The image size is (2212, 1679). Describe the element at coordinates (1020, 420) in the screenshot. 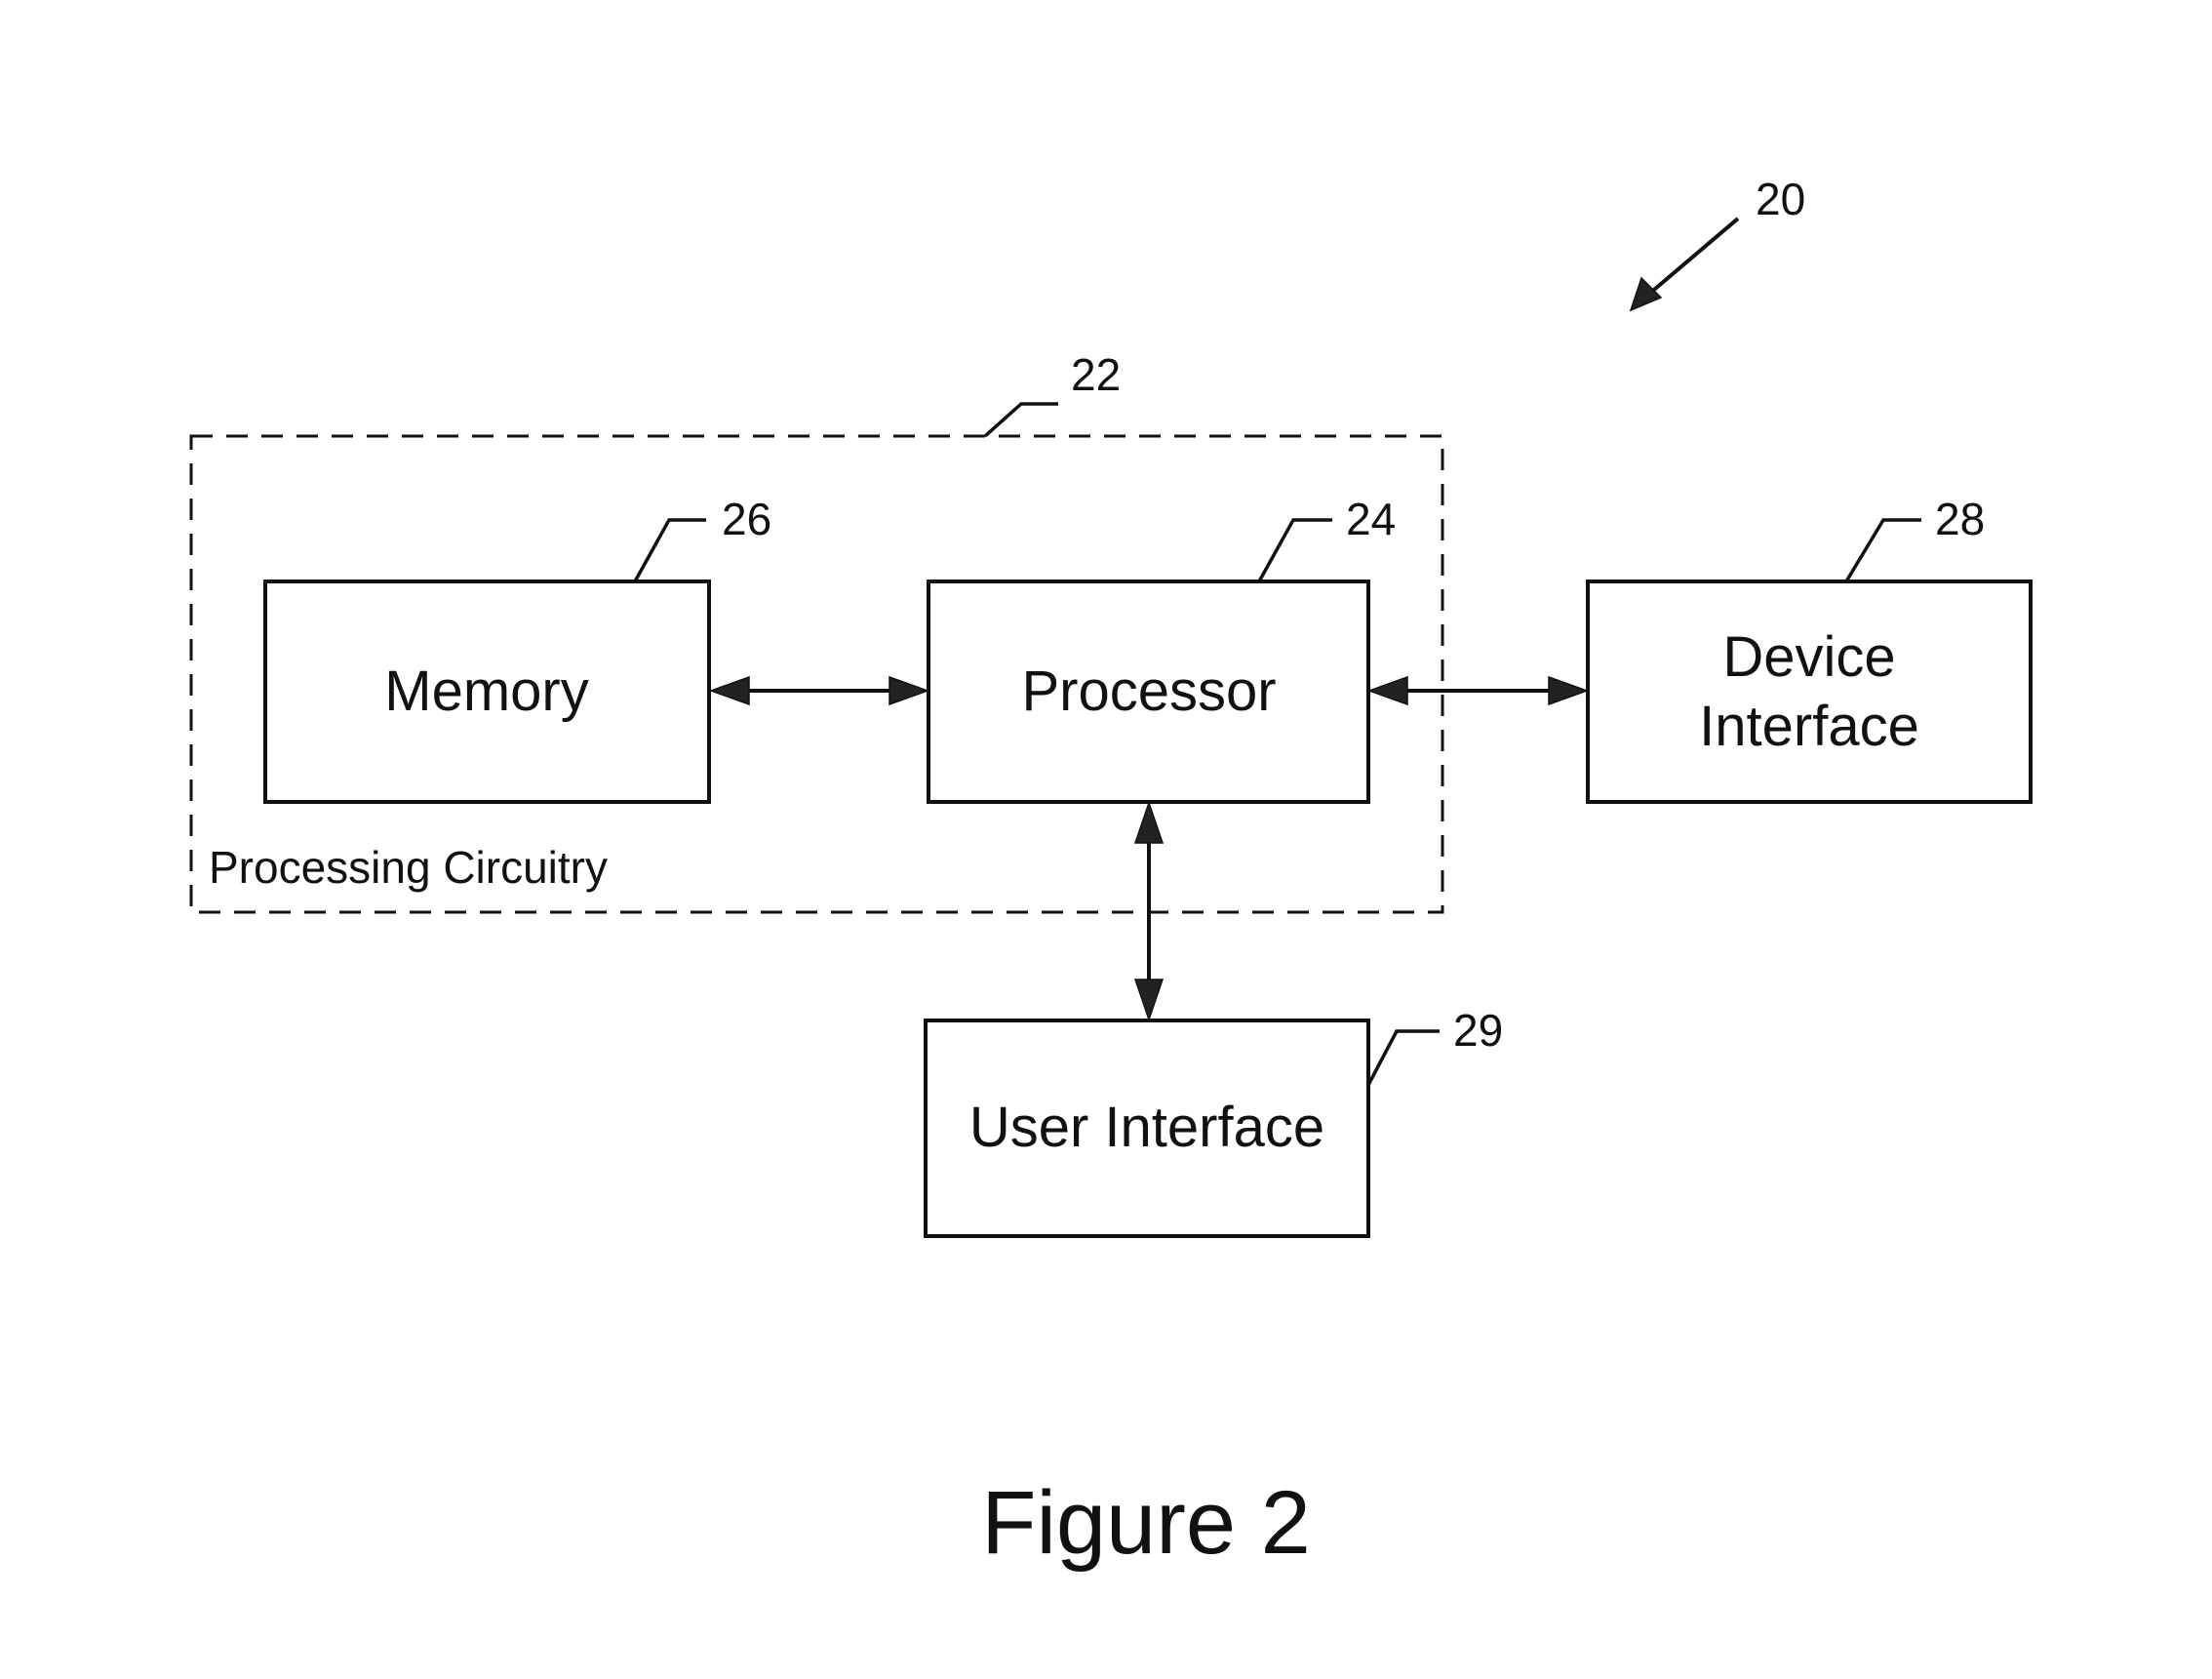

I see `group-ref-leader` at that location.